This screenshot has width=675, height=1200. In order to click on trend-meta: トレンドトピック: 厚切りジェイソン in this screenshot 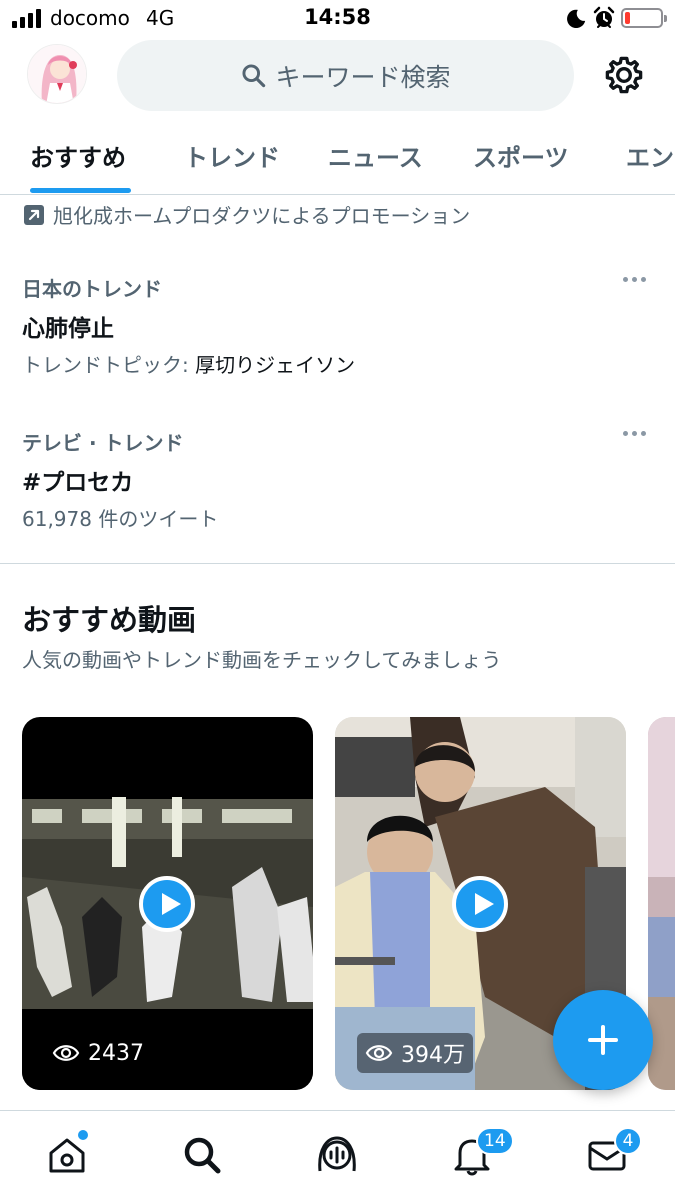, I will do `click(189, 365)`.